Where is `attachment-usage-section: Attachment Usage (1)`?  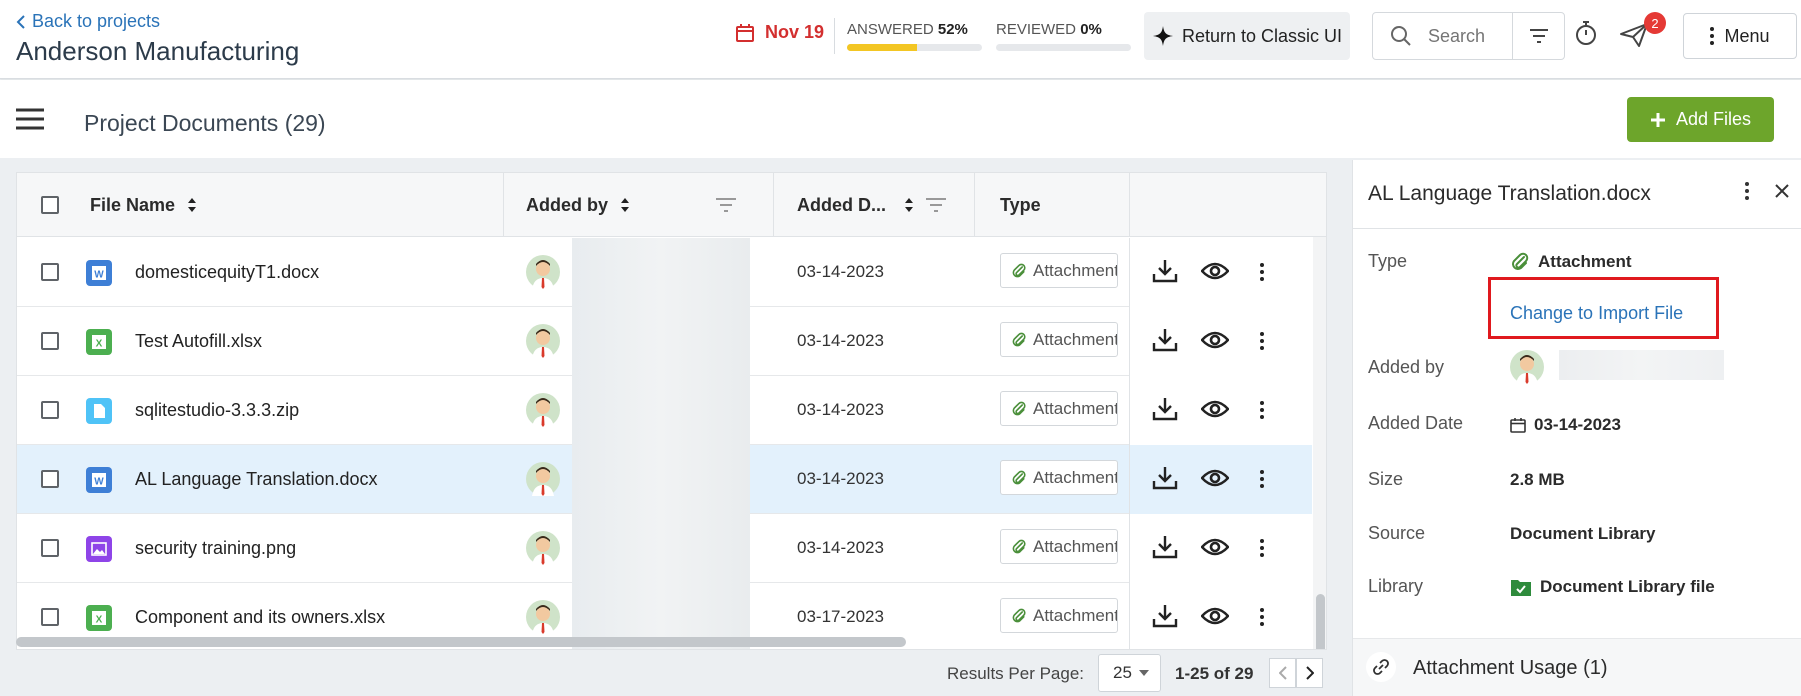 attachment-usage-section: Attachment Usage (1) is located at coordinates (1577, 667).